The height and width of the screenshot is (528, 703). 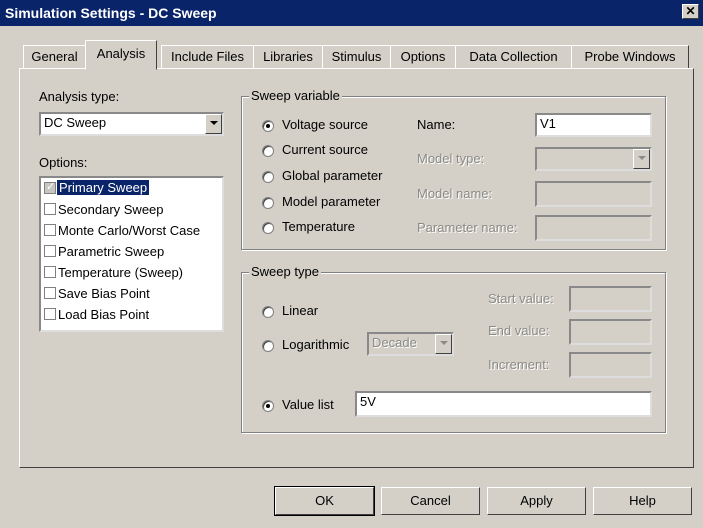 What do you see at coordinates (268, 177) in the screenshot?
I see `radio-global-parameter` at bounding box center [268, 177].